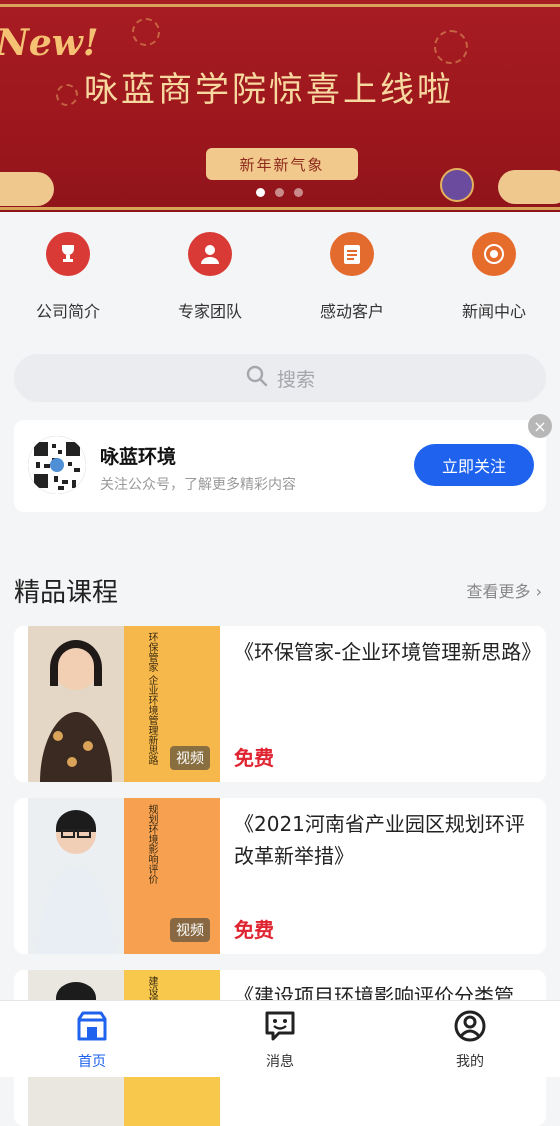 The width and height of the screenshot is (560, 1126). Describe the element at coordinates (209, 311) in the screenshot. I see `quick-link-label: 专家团队` at that location.